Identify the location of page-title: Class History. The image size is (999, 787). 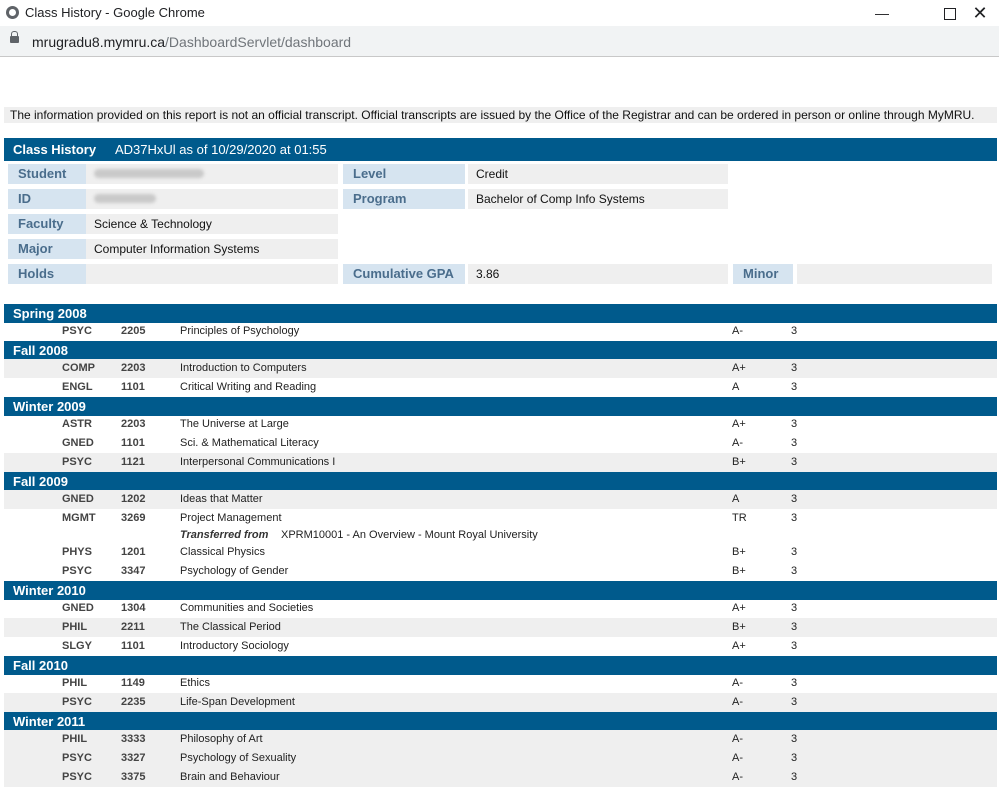
(55, 149).